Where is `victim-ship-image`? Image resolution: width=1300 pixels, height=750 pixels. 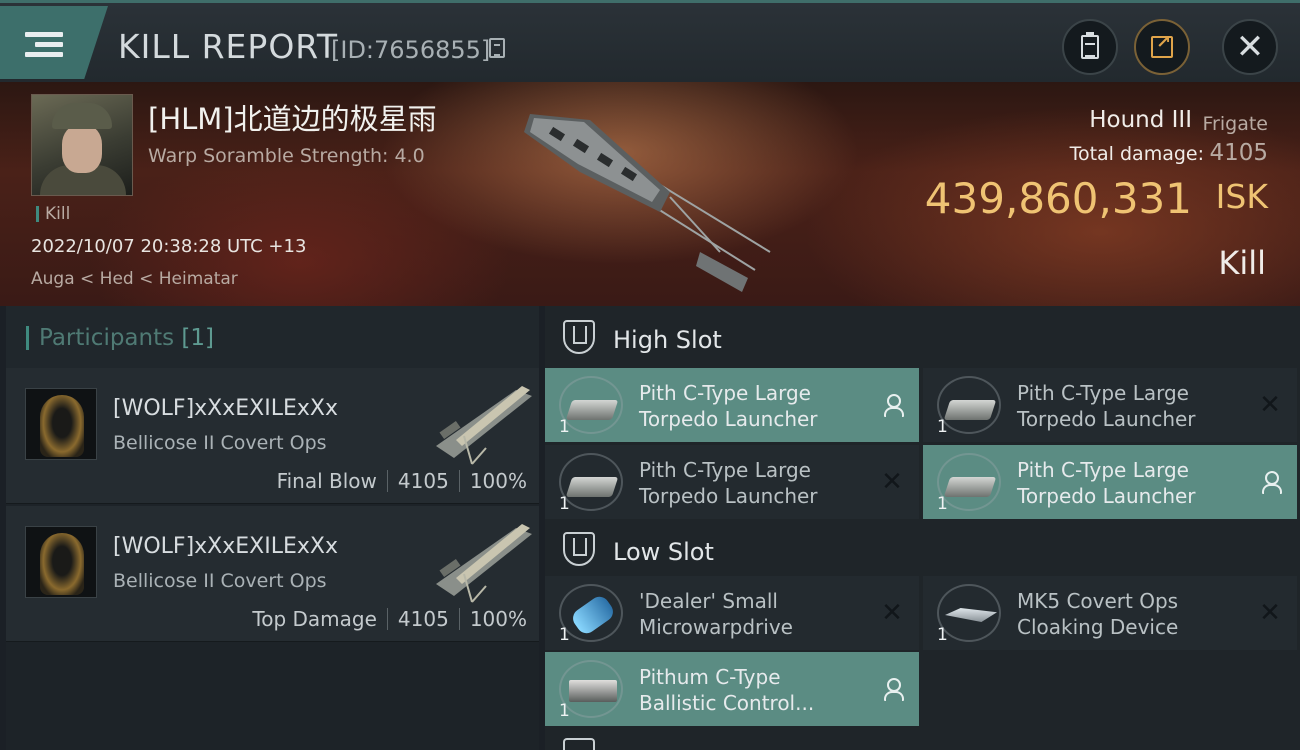 victim-ship-image is located at coordinates (650, 197).